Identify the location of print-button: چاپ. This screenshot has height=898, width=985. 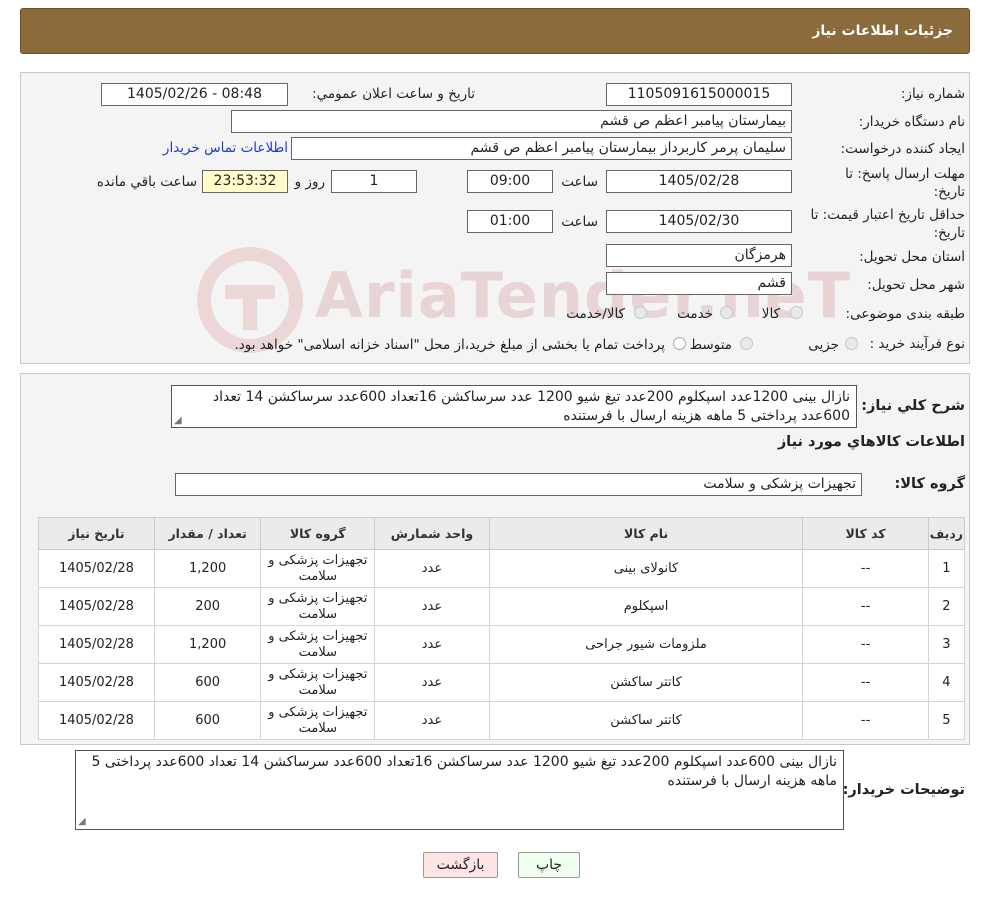
(549, 865).